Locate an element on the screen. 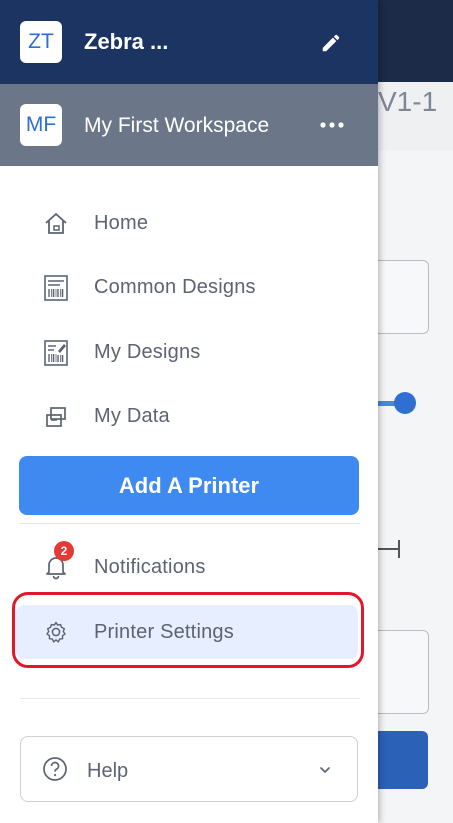 Image resolution: width=453 pixels, height=823 pixels. nav-item-my-data: My Data is located at coordinates (189, 416).